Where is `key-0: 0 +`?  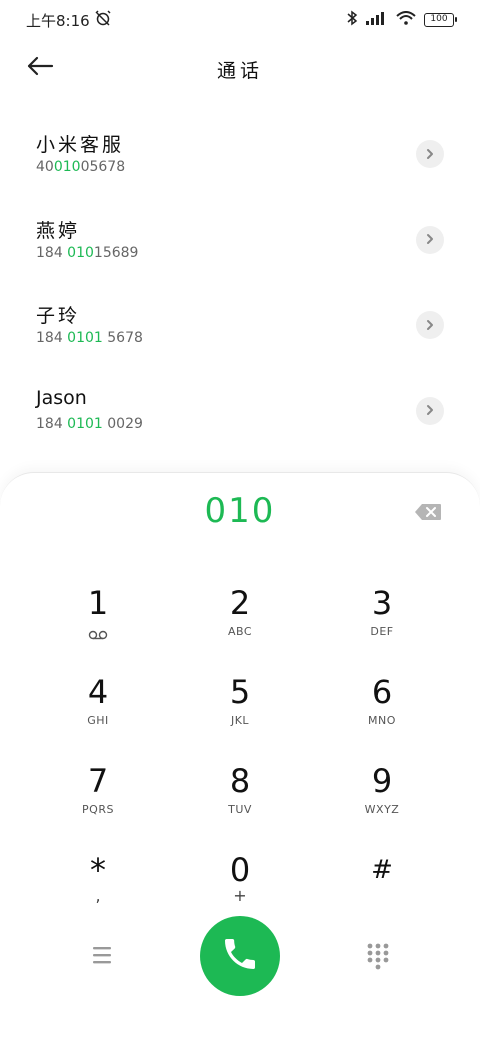
key-0: 0 + is located at coordinates (240, 884).